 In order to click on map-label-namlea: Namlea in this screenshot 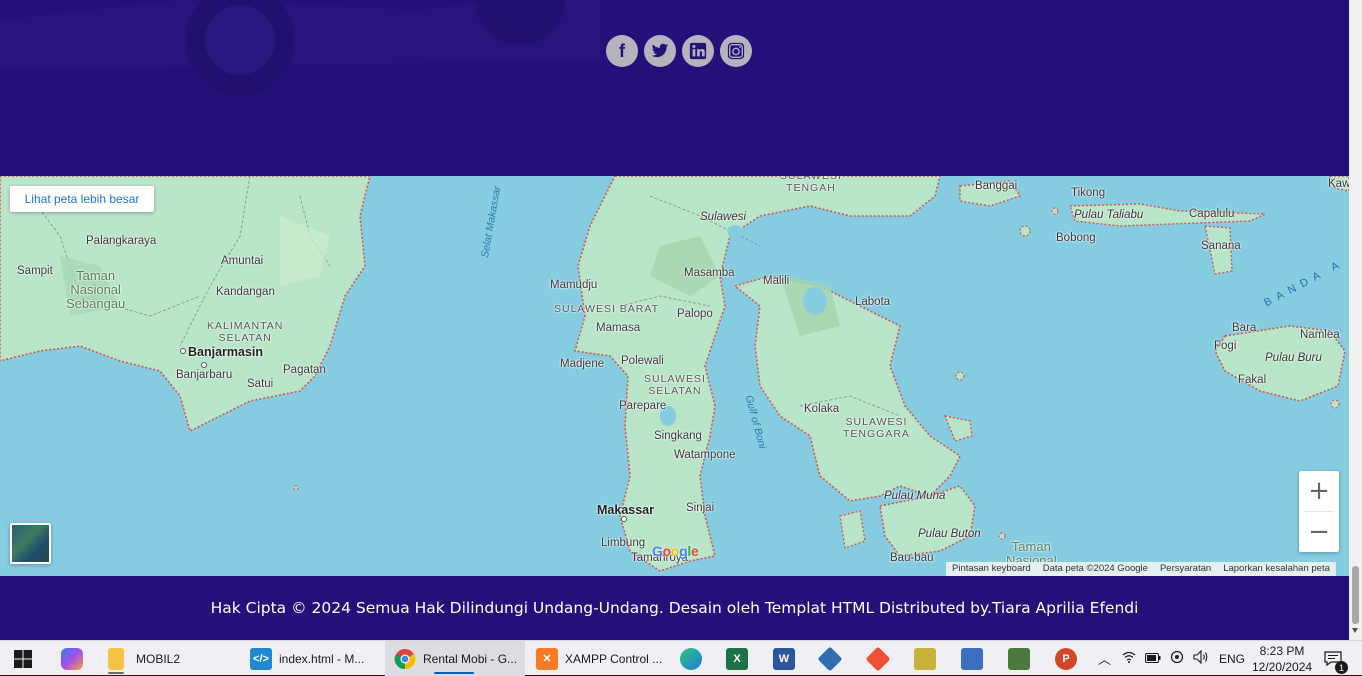, I will do `click(1320, 335)`.